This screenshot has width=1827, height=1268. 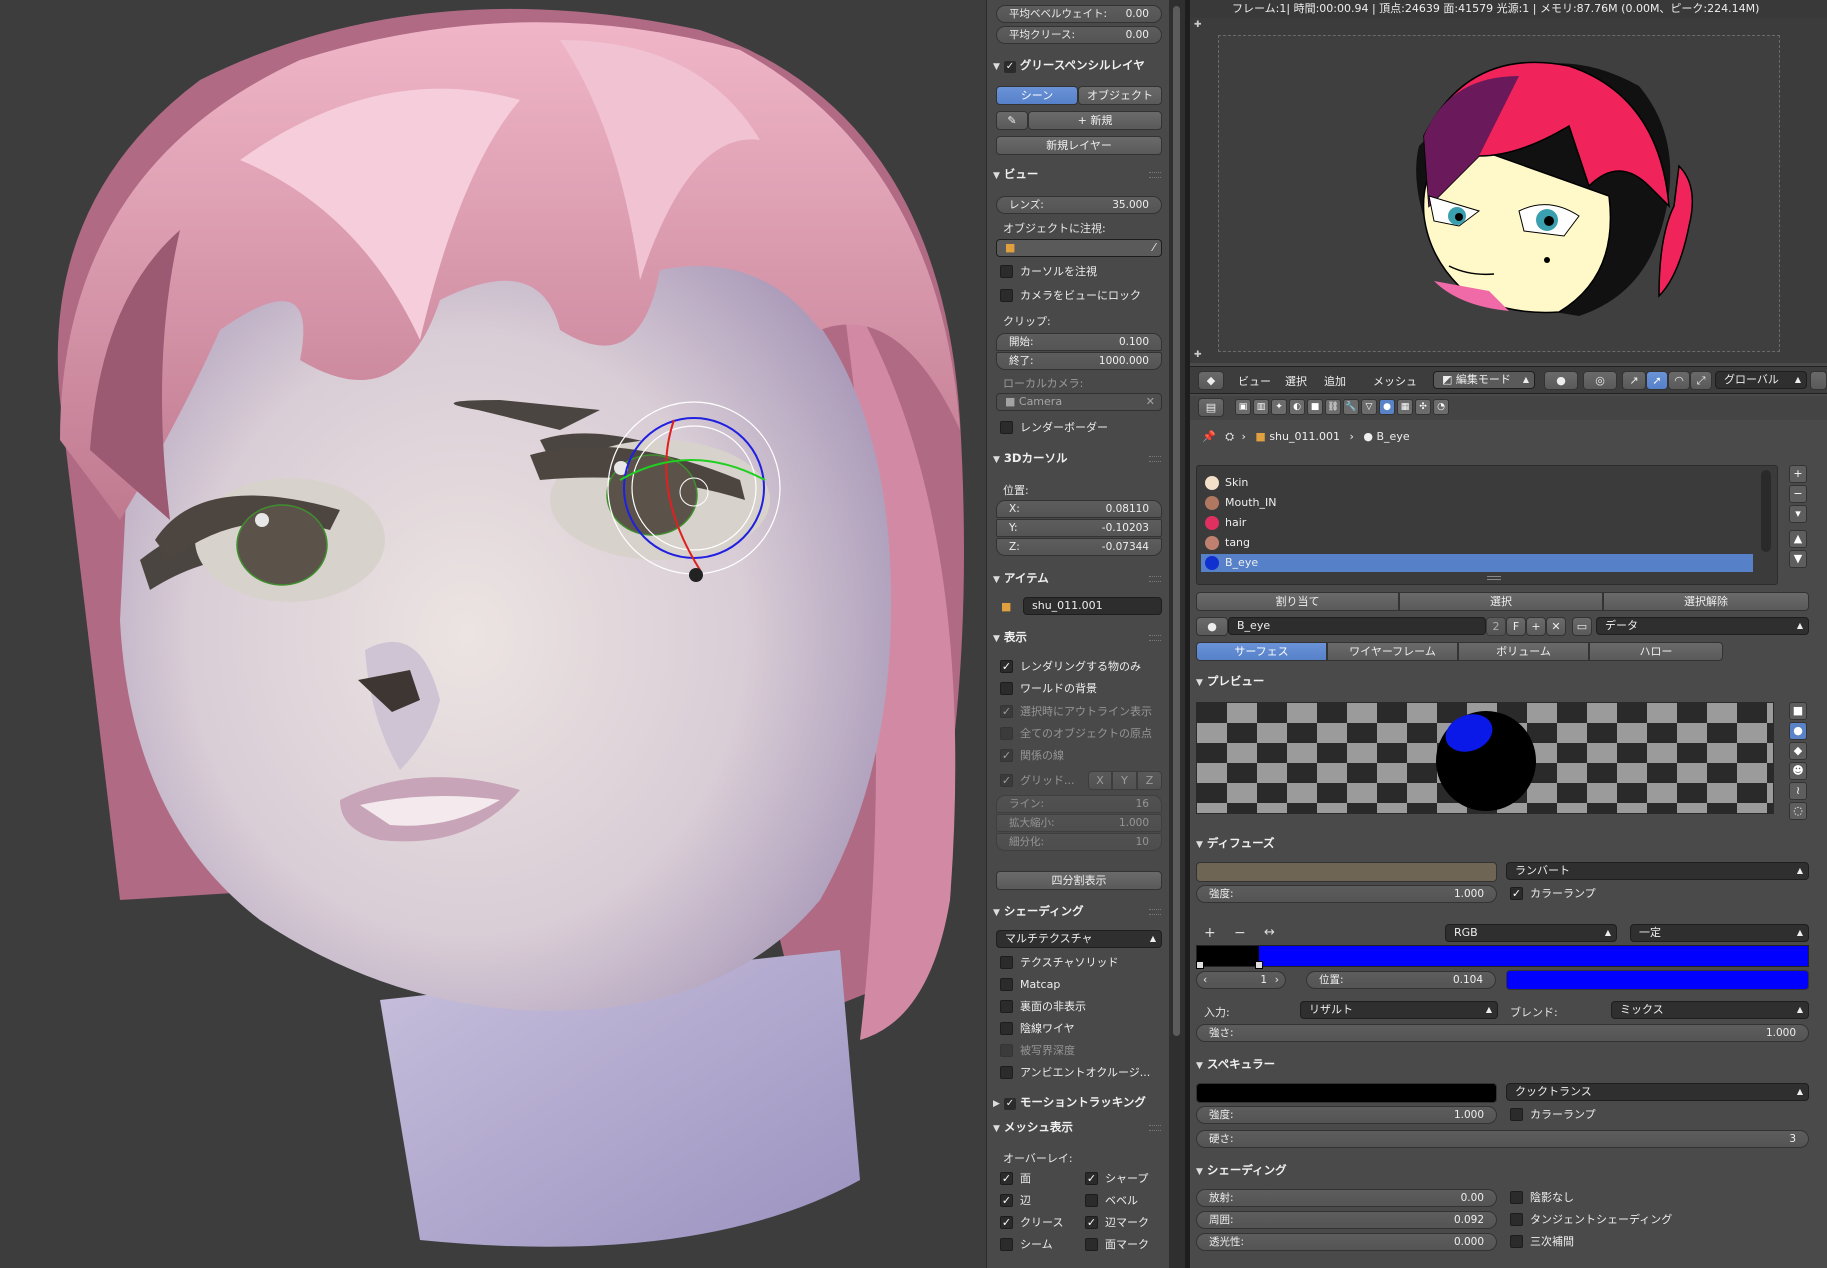 What do you see at coordinates (1766, 511) in the screenshot?
I see `list-scrollbar` at bounding box center [1766, 511].